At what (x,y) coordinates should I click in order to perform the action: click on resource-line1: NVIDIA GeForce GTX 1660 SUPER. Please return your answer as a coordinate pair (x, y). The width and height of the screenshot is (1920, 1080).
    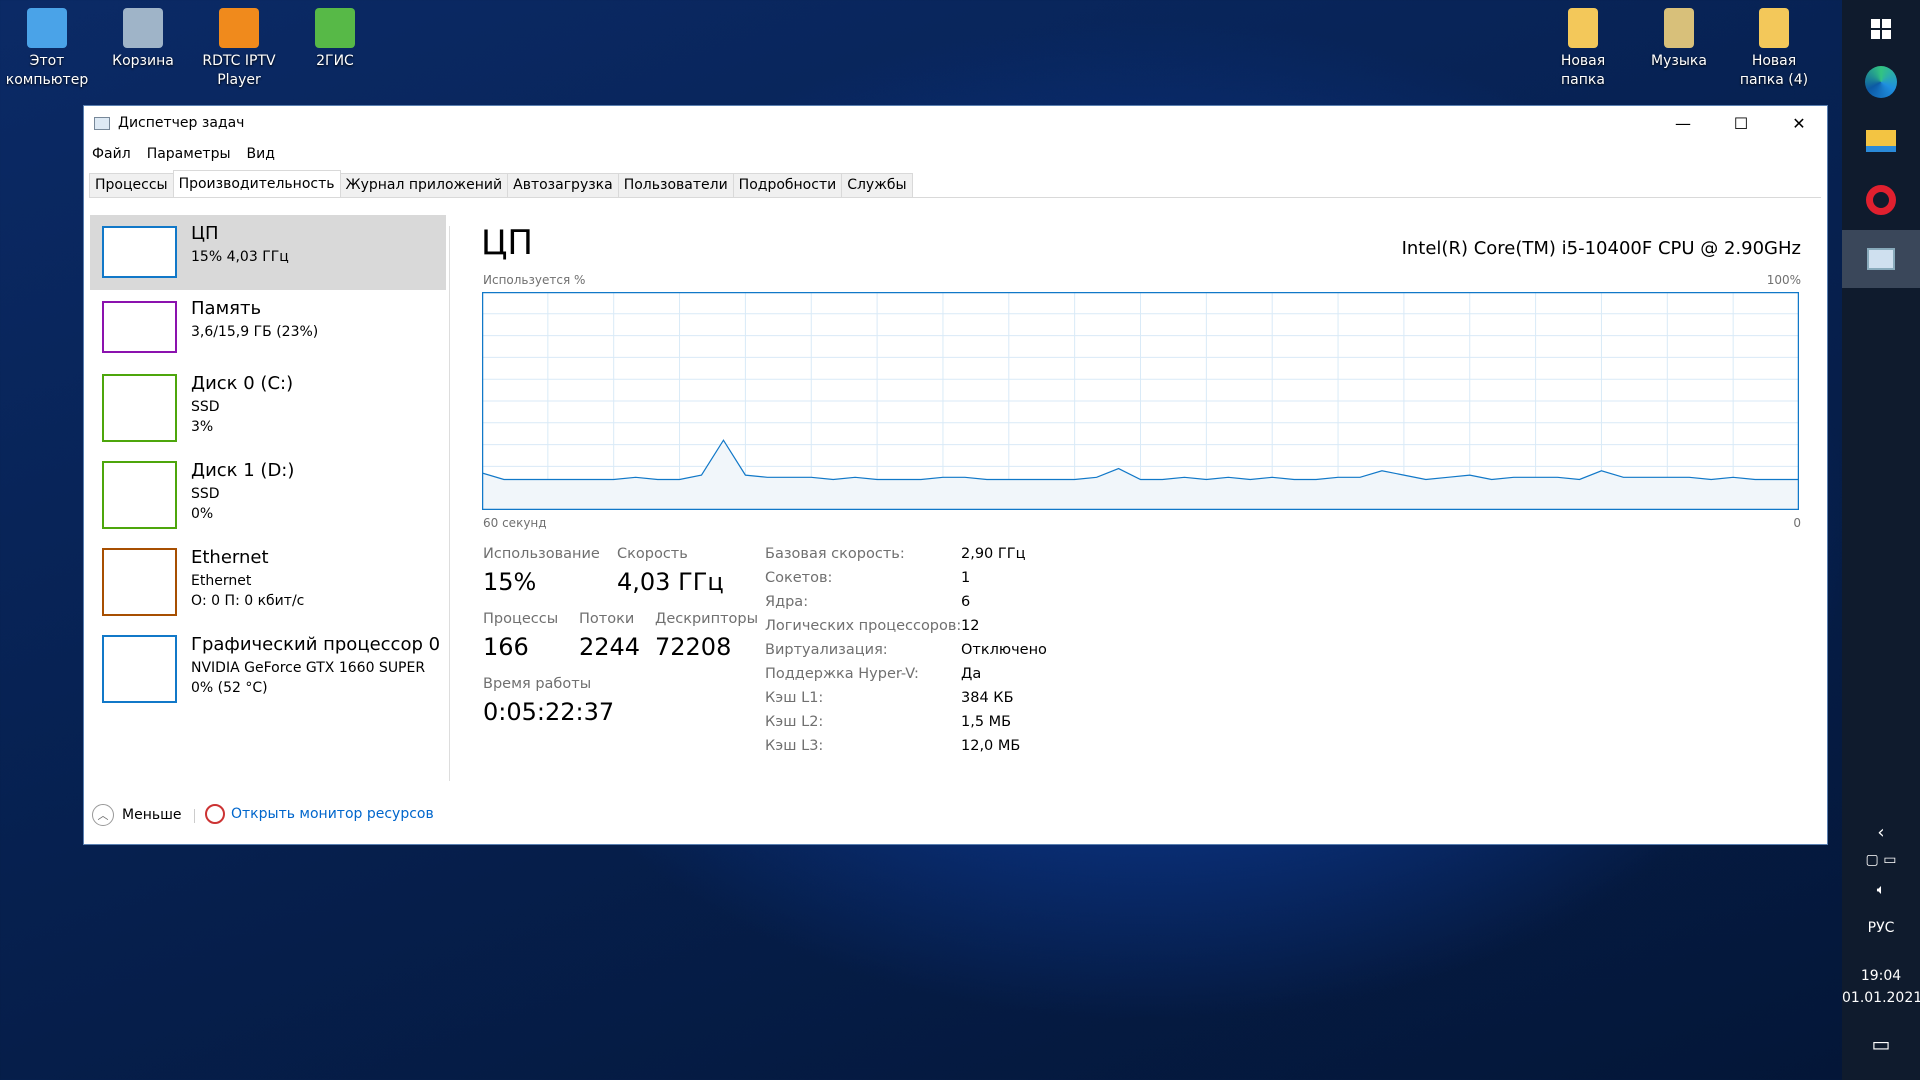
    Looking at the image, I should click on (308, 668).